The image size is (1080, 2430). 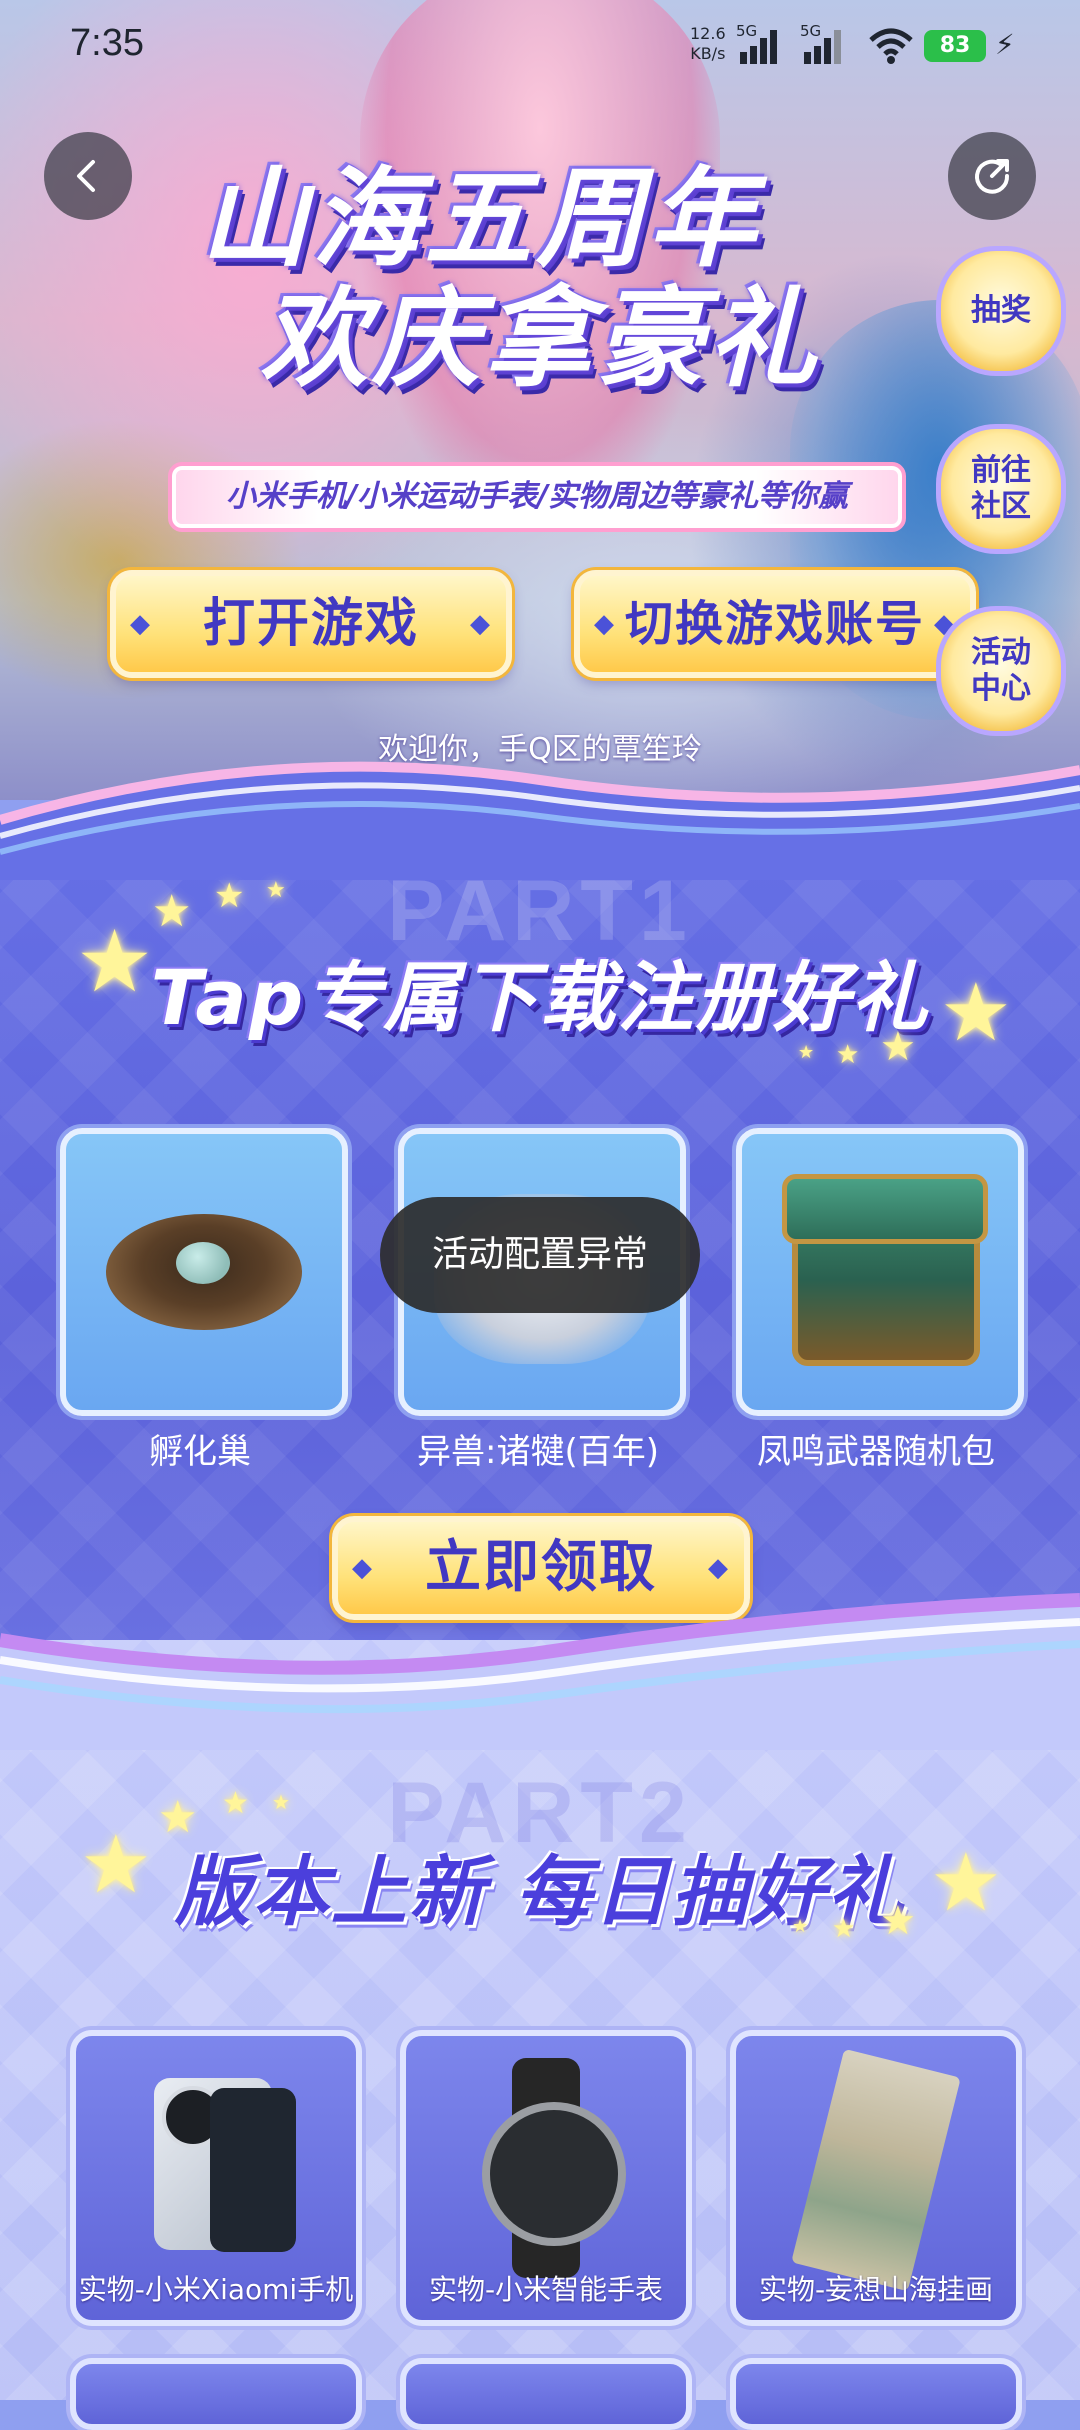 What do you see at coordinates (540, 1891) in the screenshot?
I see `section2-heading: 版本上新 每日抽好礼` at bounding box center [540, 1891].